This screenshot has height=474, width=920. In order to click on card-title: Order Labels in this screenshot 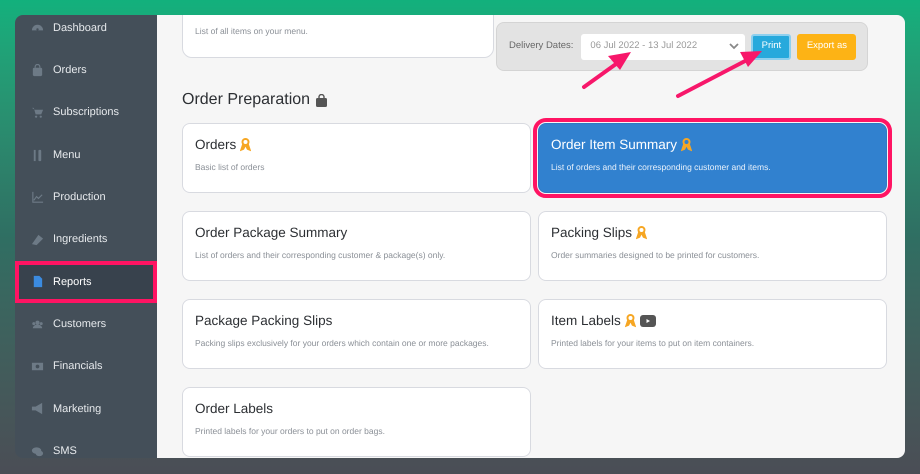, I will do `click(234, 409)`.